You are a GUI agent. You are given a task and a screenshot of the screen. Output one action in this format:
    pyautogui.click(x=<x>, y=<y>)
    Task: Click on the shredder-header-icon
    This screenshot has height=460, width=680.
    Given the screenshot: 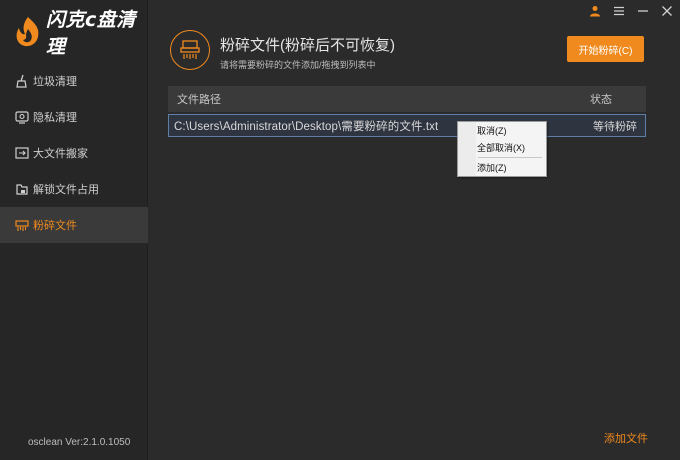 What is the action you would take?
    pyautogui.click(x=190, y=50)
    